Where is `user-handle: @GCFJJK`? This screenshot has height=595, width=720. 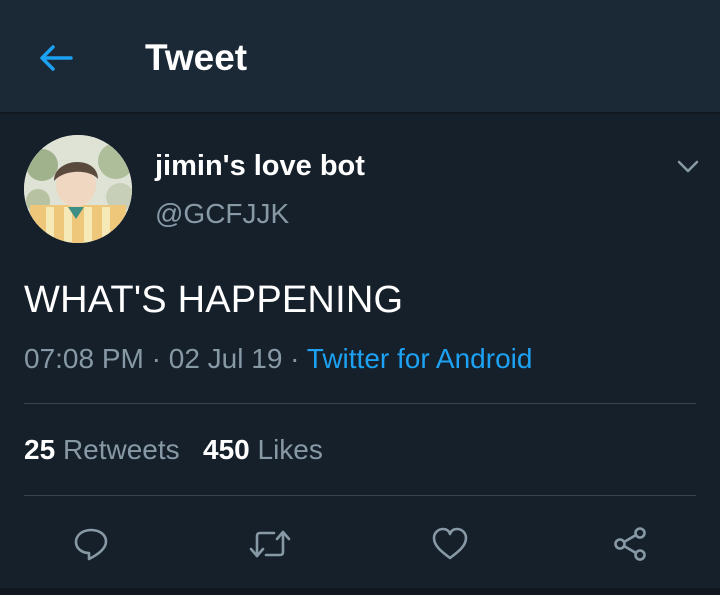
user-handle: @GCFJJK is located at coordinates (222, 214).